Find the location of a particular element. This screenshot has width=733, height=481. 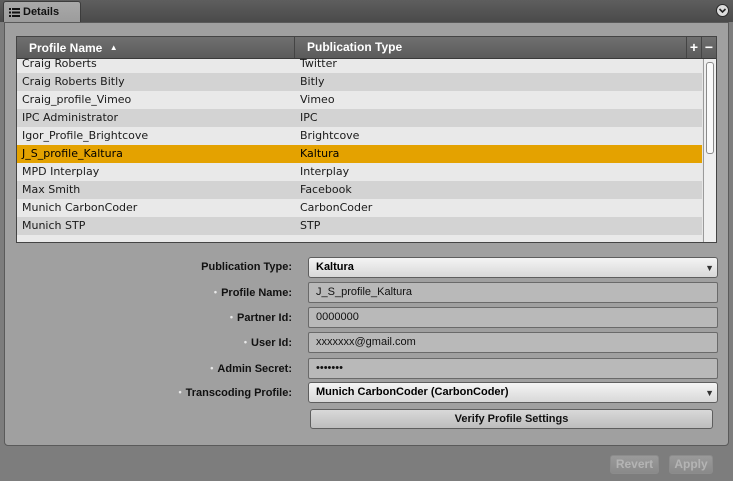

scrollbar-thumb is located at coordinates (710, 108).